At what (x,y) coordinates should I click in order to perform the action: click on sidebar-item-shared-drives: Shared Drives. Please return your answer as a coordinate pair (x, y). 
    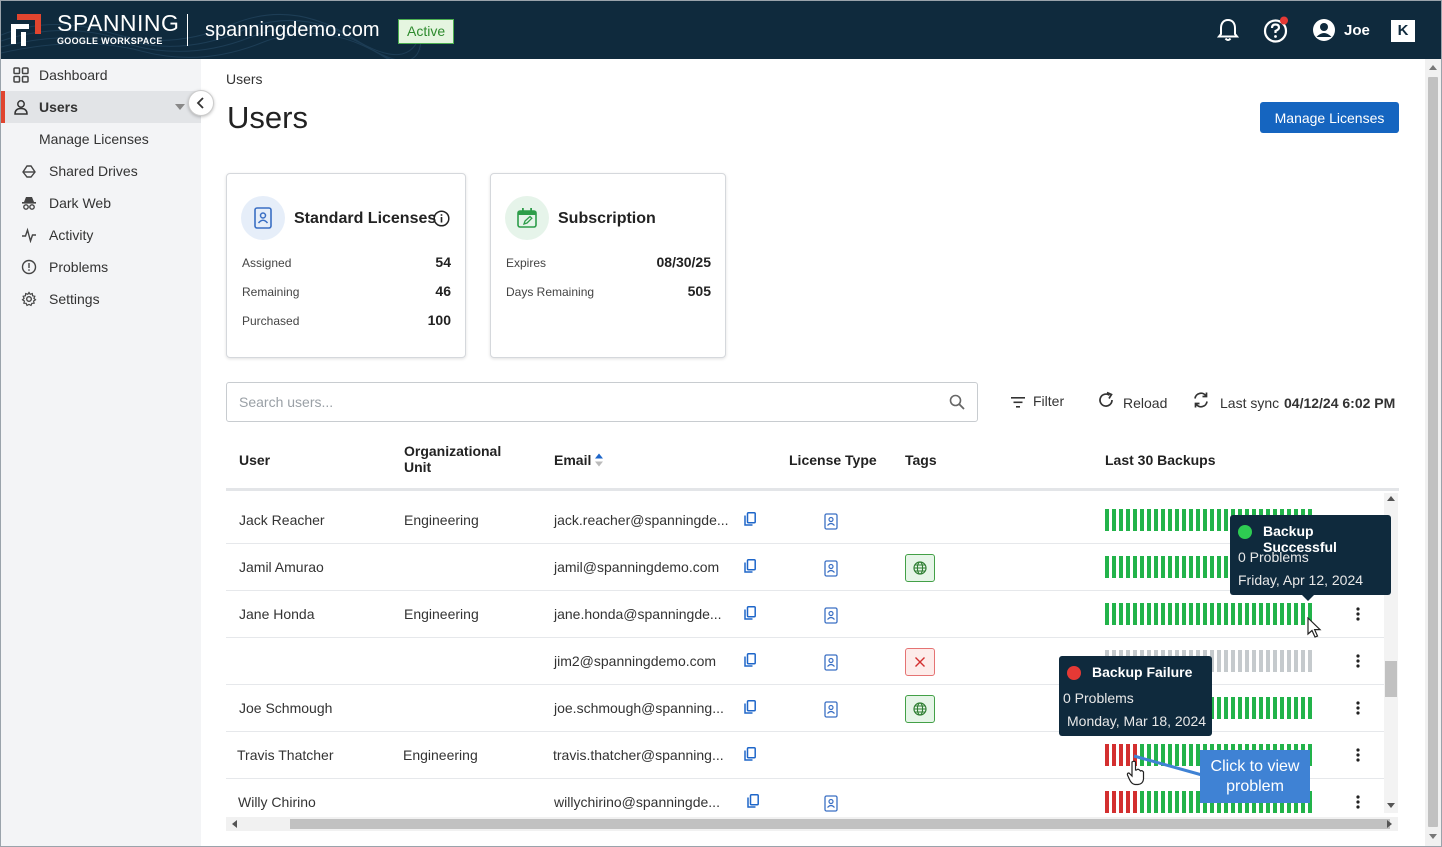
    Looking at the image, I should click on (101, 171).